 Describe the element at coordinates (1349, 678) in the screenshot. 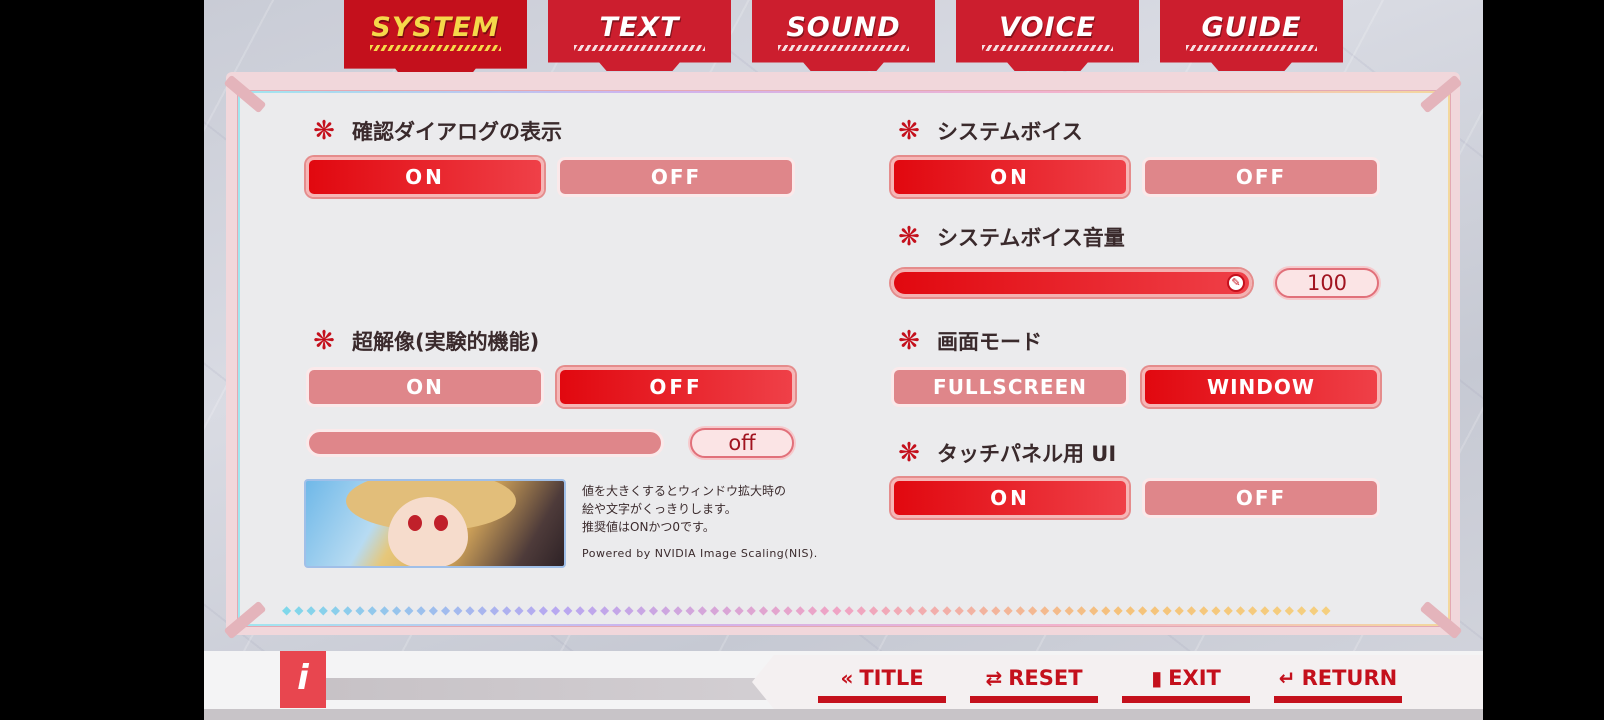

I see `nav-label: RETURN` at that location.